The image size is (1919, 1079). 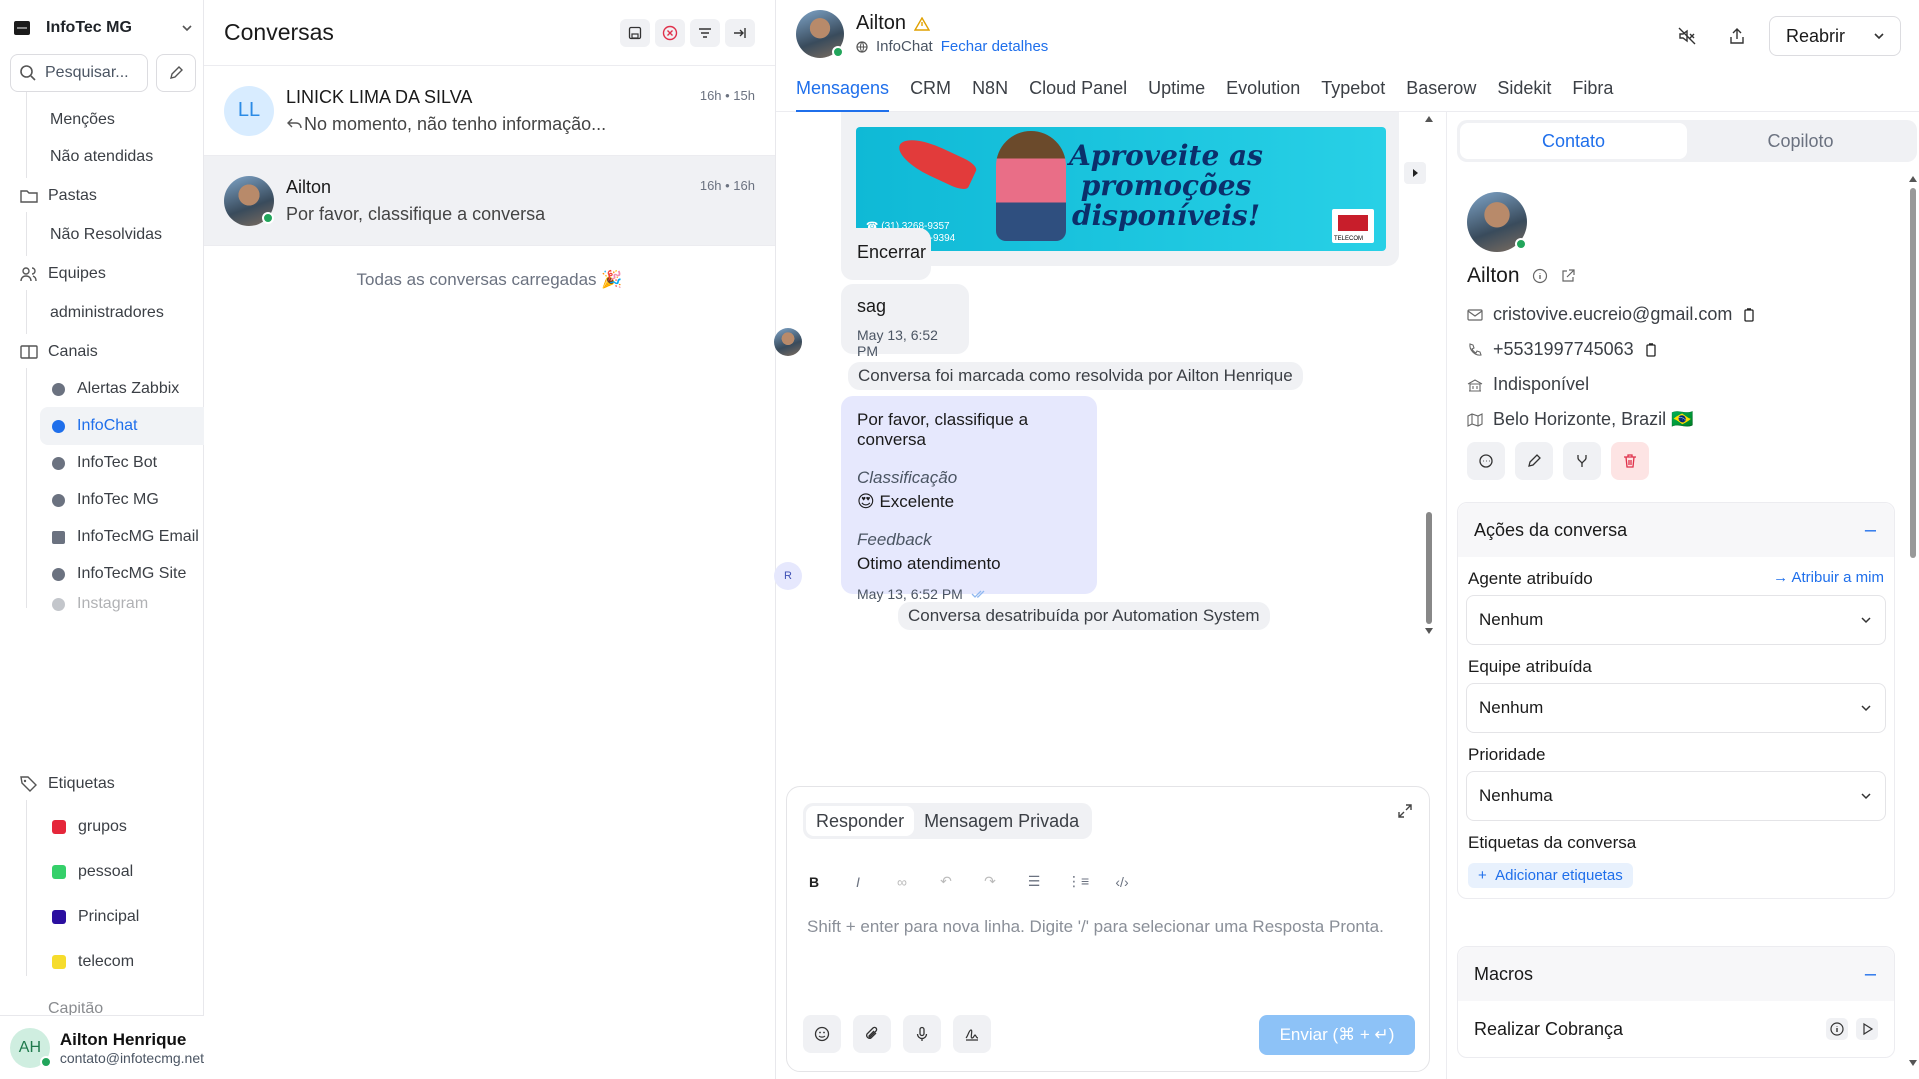 What do you see at coordinates (990, 881) in the screenshot?
I see `redo-icon: ↷` at bounding box center [990, 881].